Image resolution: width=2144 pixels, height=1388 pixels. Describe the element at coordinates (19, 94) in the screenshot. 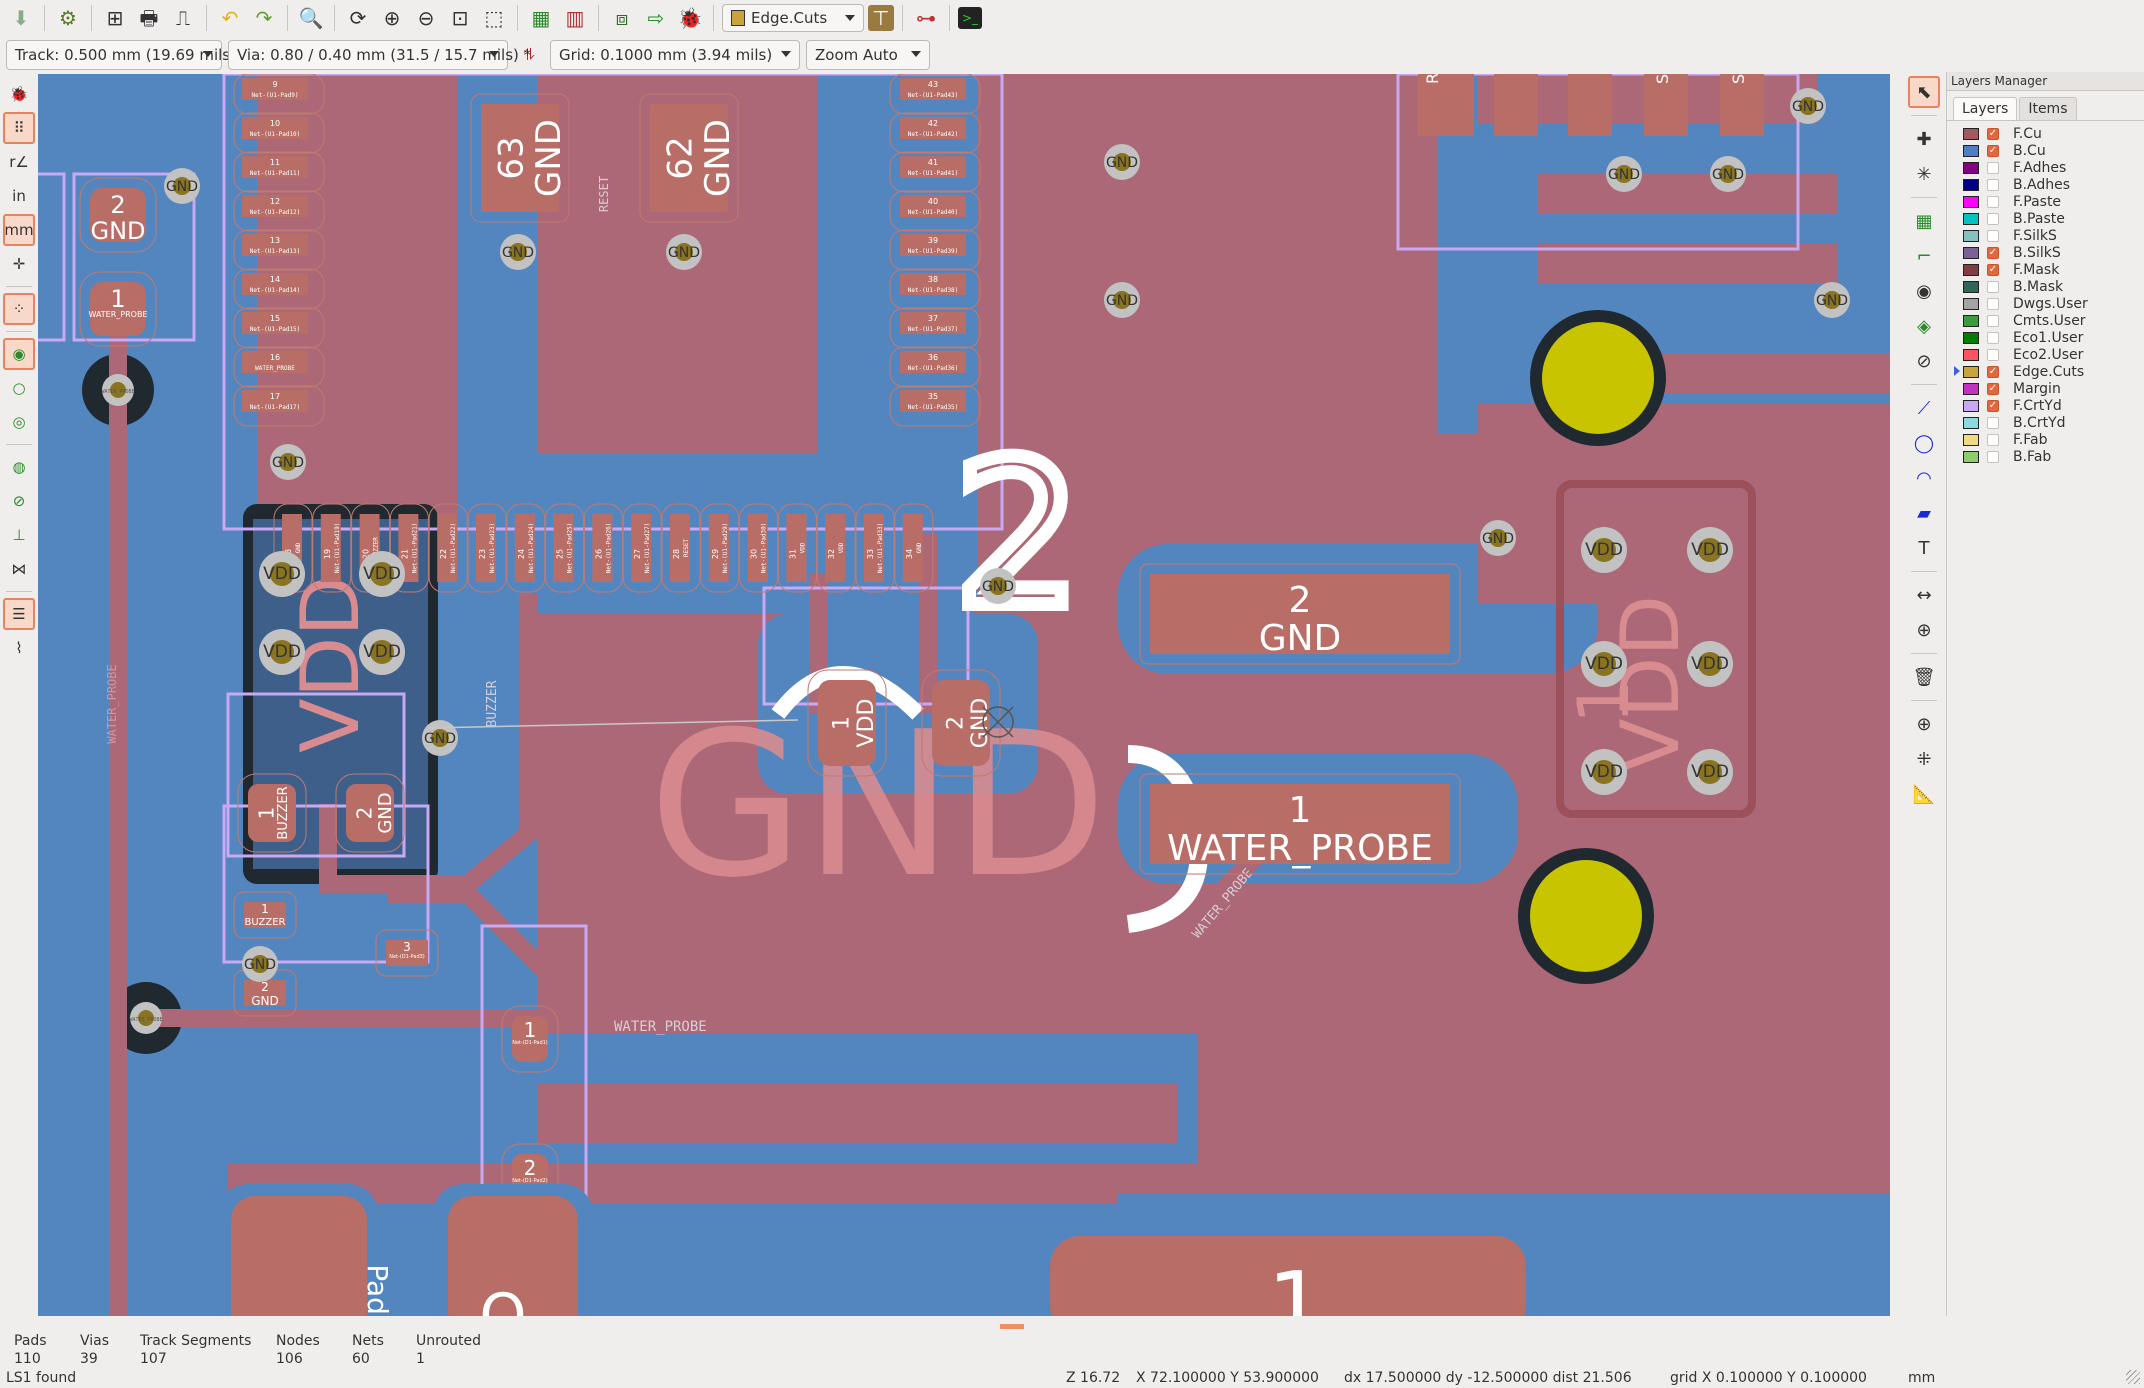

I see `drc-off-icon: 🐞` at that location.